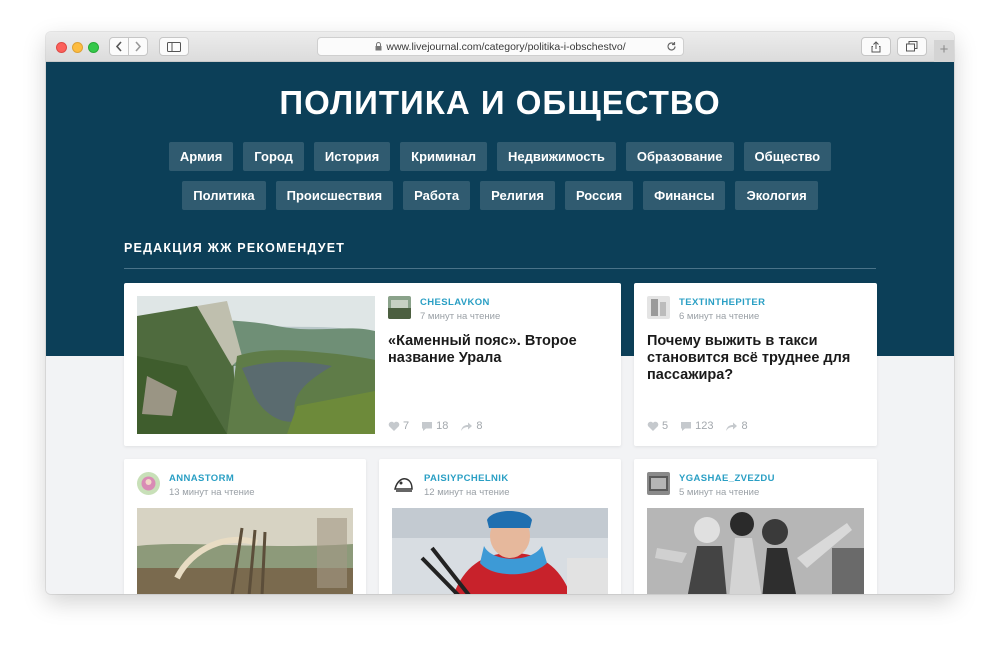 The height and width of the screenshot is (654, 1000). What do you see at coordinates (334, 195) in the screenshot?
I see `tag-incidents: Происшествия` at bounding box center [334, 195].